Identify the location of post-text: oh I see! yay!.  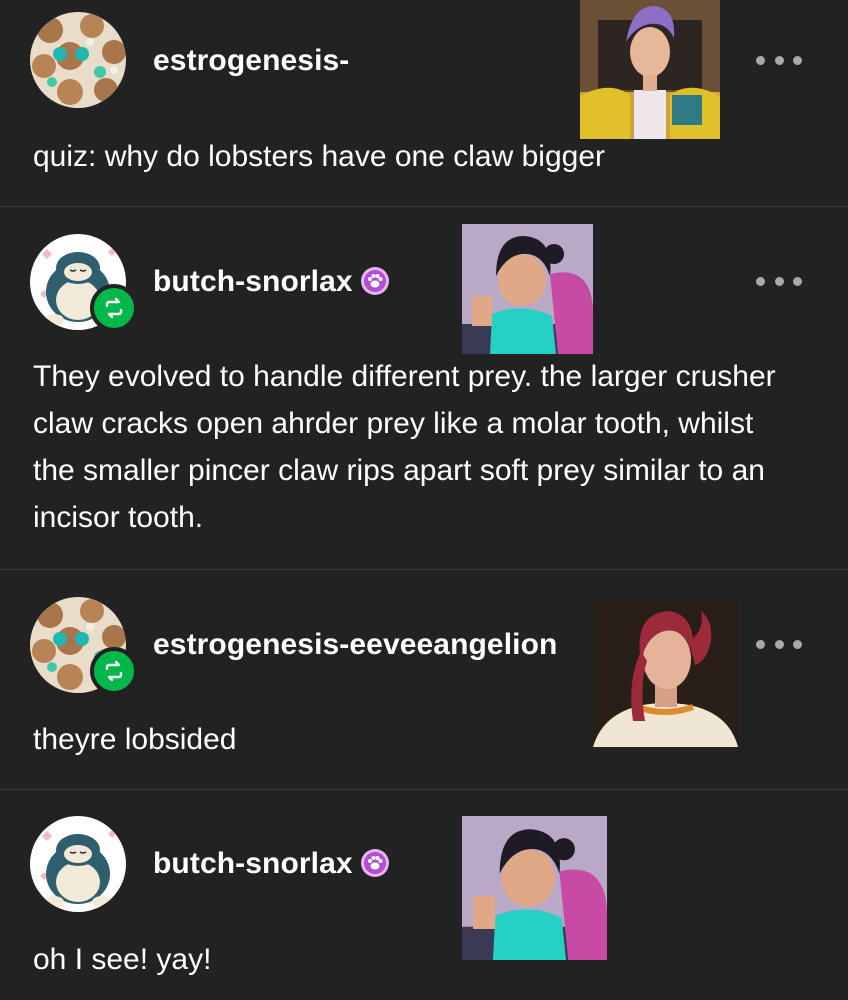
(122, 959).